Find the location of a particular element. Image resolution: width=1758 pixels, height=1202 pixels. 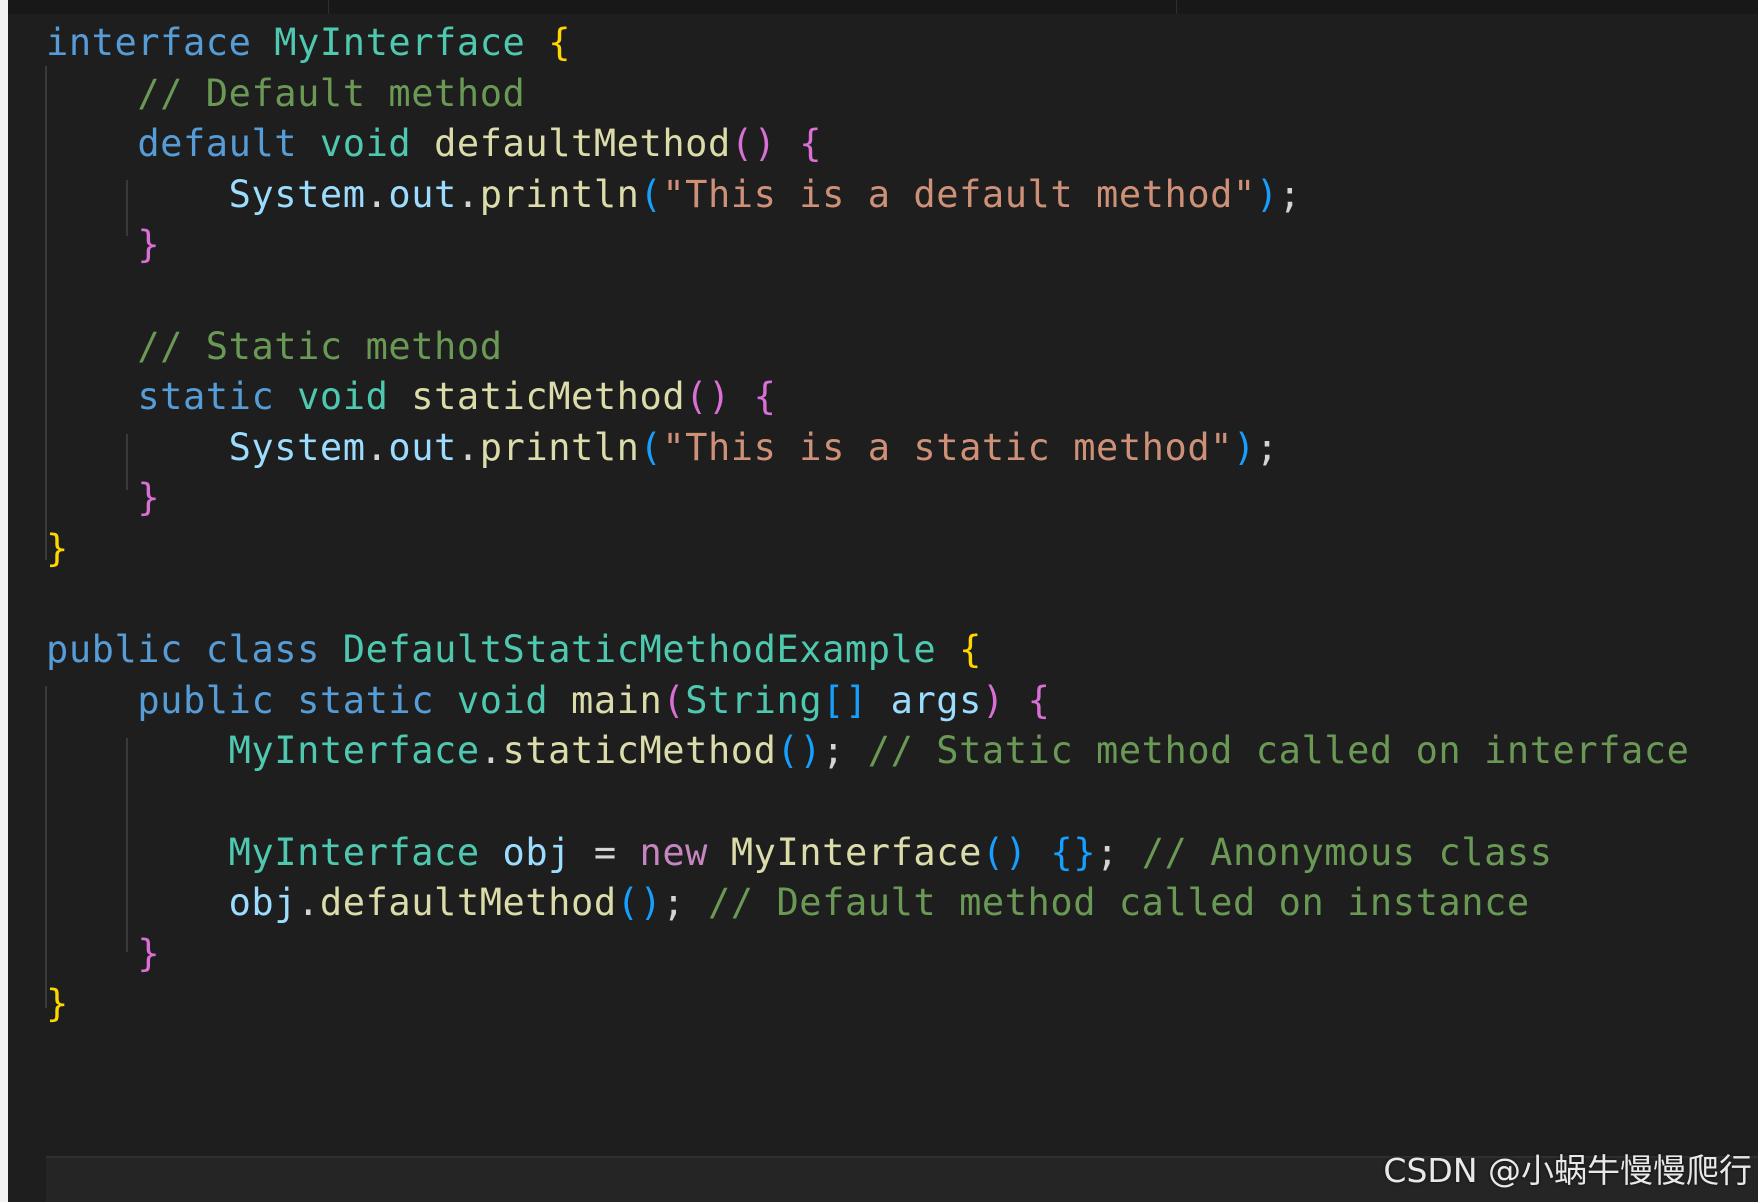

code-line: default void defaultMethod() { is located at coordinates (434, 143).